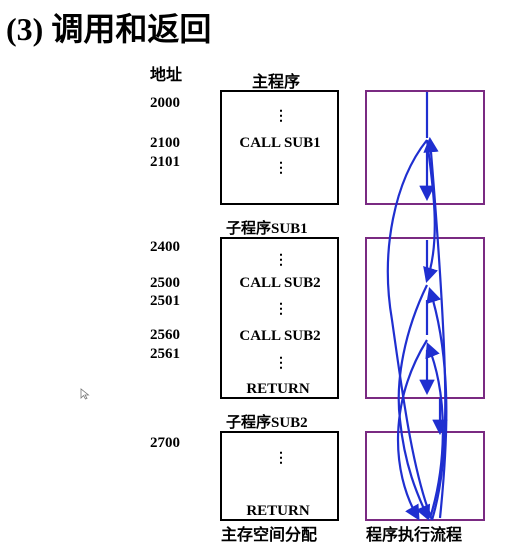 The image size is (523, 553). What do you see at coordinates (278, 389) in the screenshot?
I see `sub1-return: RETURN` at bounding box center [278, 389].